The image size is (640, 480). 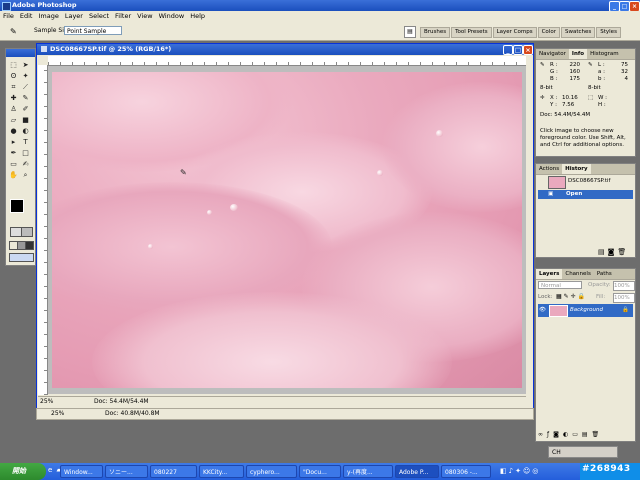 I want to click on menu-edit: Edit, so click(x=26, y=16).